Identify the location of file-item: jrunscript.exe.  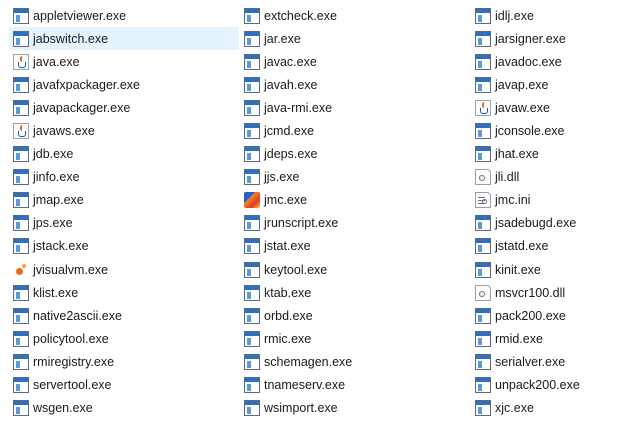
(354, 223).